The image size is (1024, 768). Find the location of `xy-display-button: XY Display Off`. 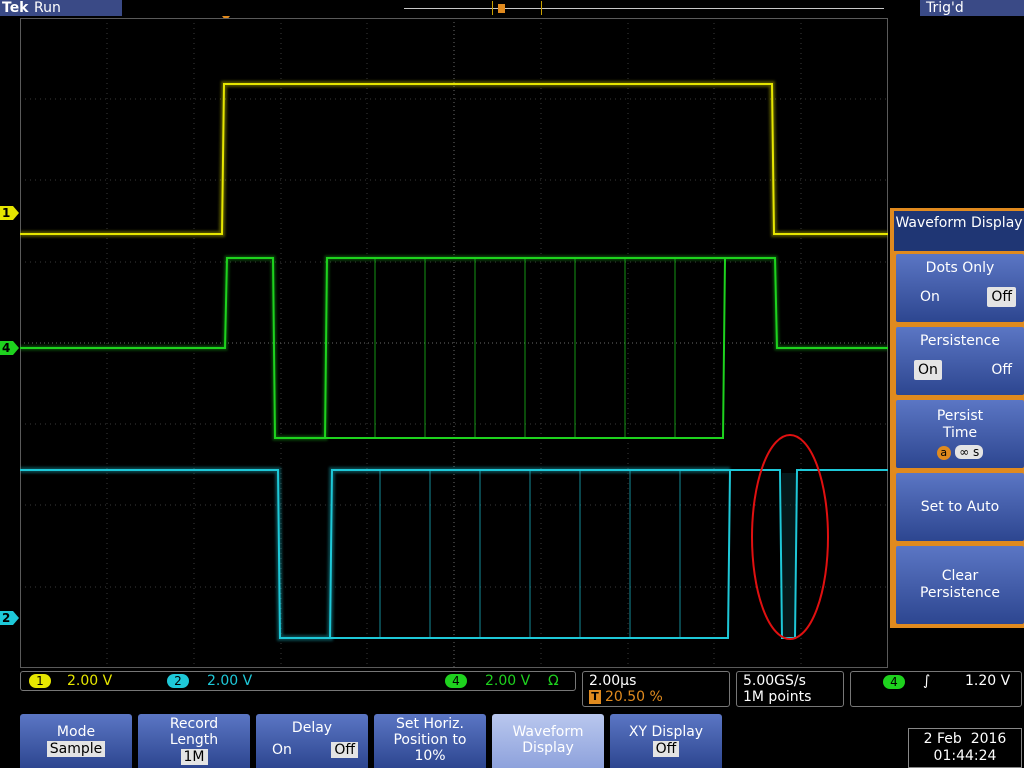

xy-display-button: XY Display Off is located at coordinates (666, 741).